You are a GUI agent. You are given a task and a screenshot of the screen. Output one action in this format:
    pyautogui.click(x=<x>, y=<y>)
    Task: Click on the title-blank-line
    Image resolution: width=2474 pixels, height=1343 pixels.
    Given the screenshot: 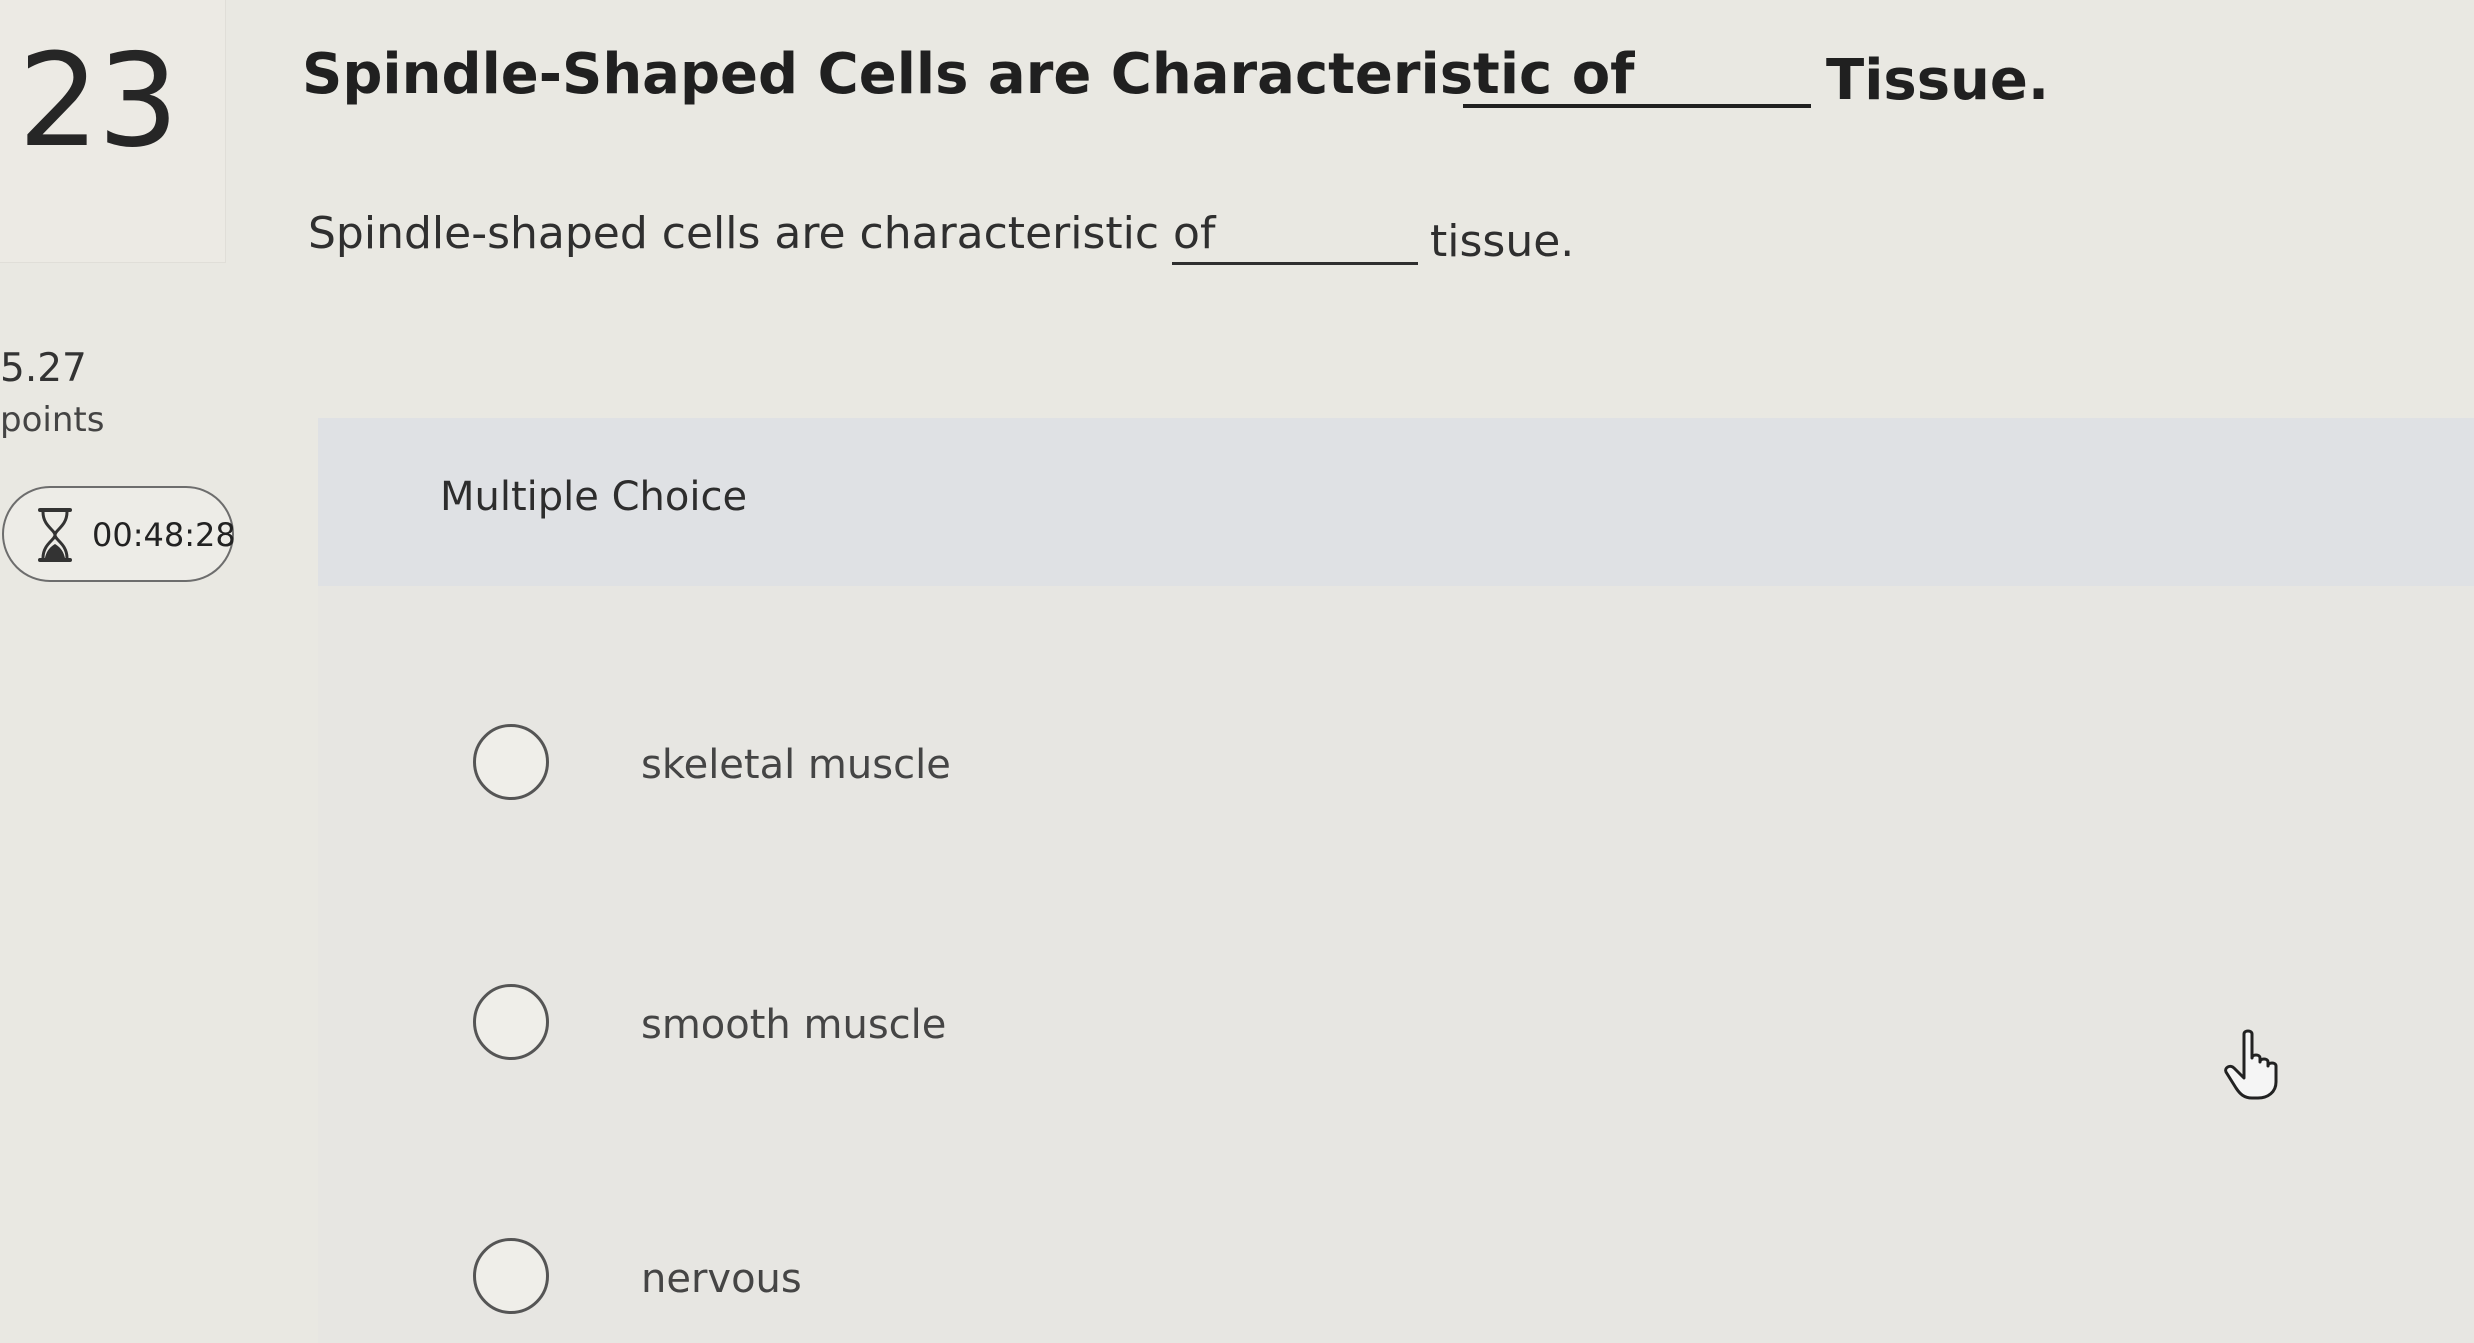 What is the action you would take?
    pyautogui.click(x=1637, y=106)
    